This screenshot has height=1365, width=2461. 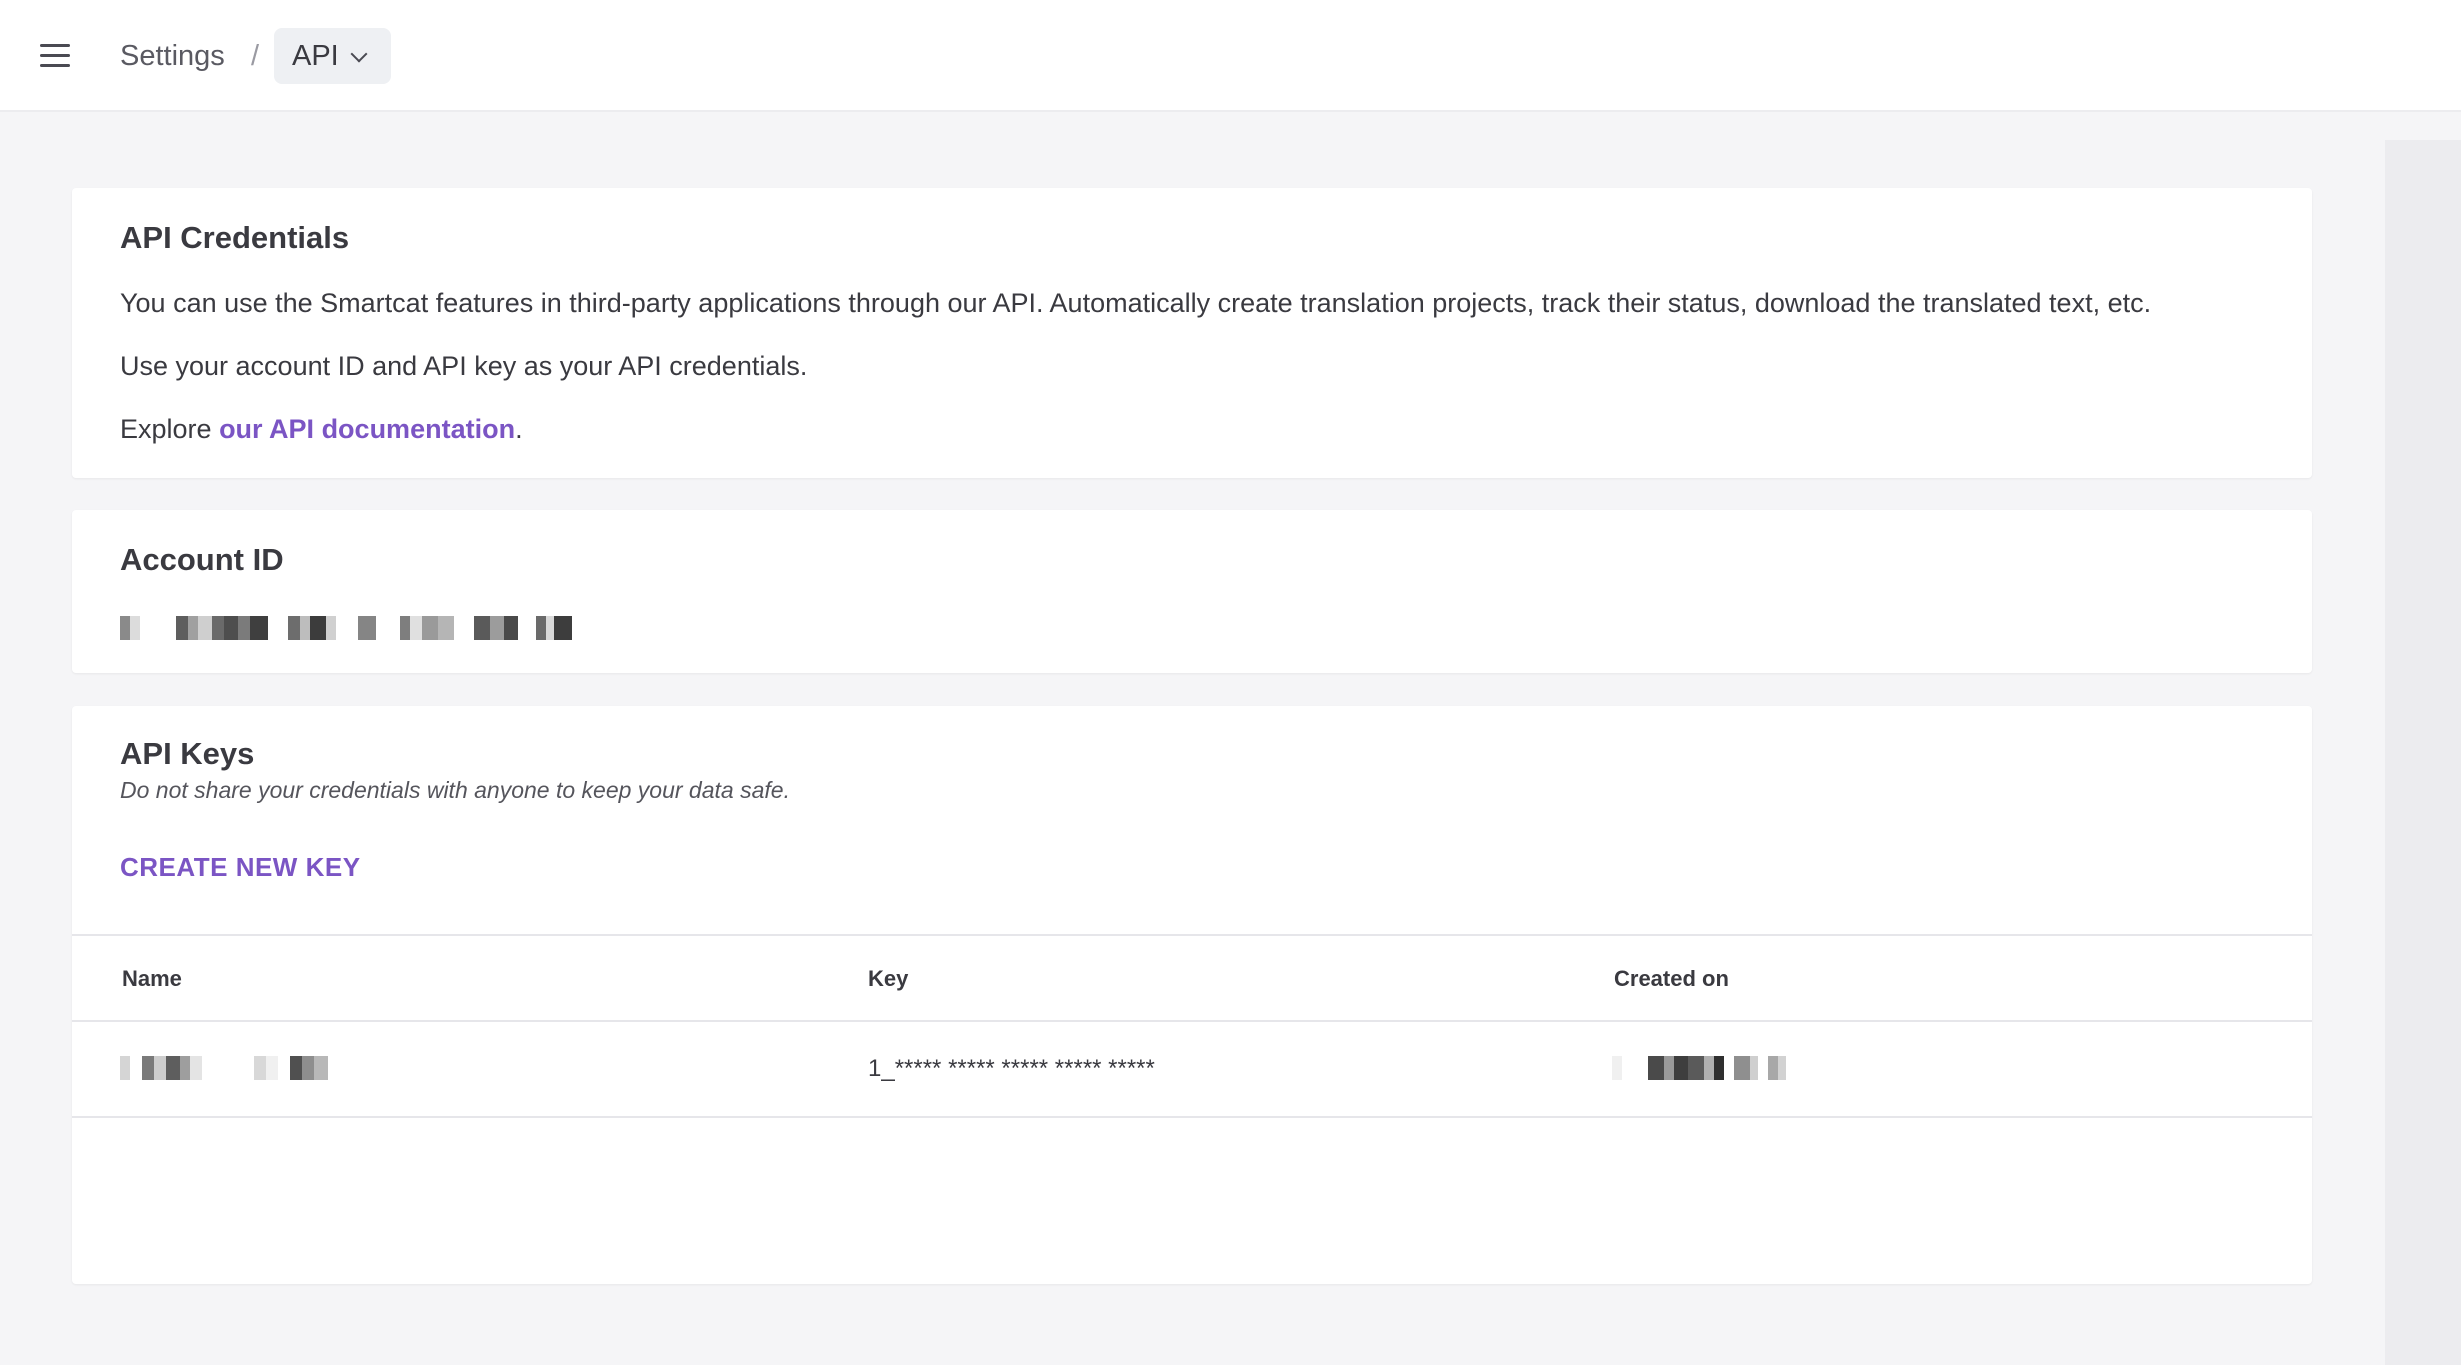 I want to click on breadcrumb-api-dropdown: API, so click(x=332, y=56).